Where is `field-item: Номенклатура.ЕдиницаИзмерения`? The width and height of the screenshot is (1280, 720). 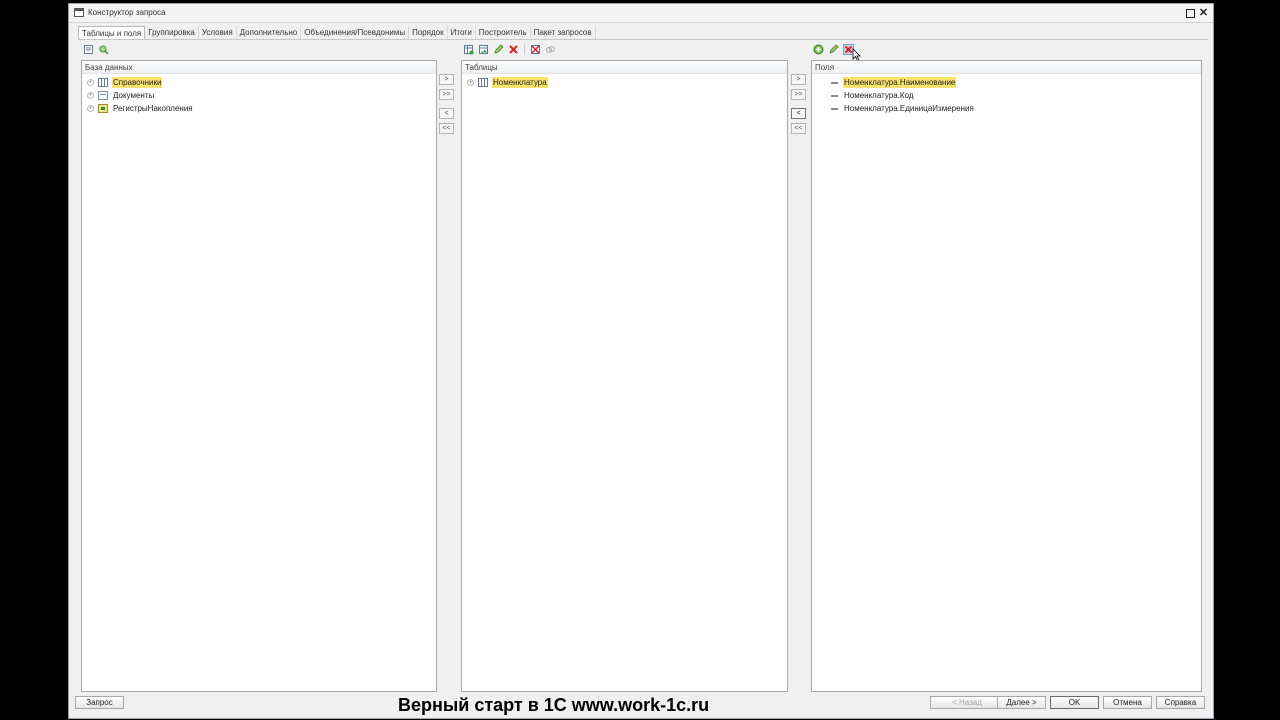 field-item: Номенклатура.ЕдиницаИзмерения is located at coordinates (1006, 108).